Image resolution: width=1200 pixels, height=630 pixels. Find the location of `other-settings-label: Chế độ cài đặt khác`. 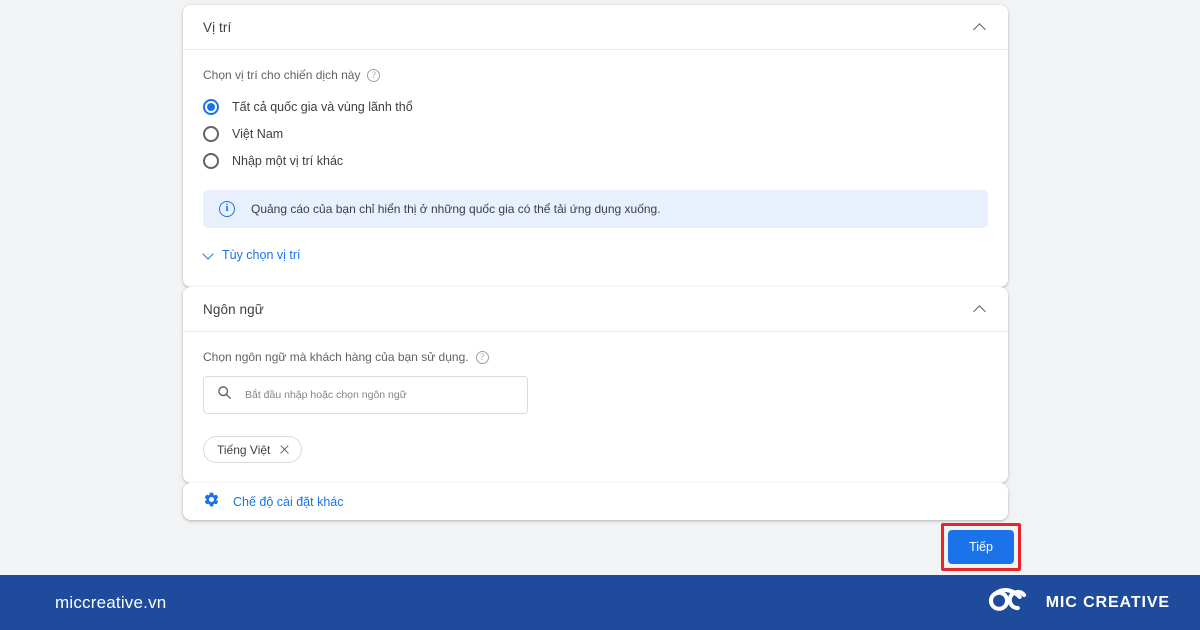

other-settings-label: Chế độ cài đặt khác is located at coordinates (288, 501).